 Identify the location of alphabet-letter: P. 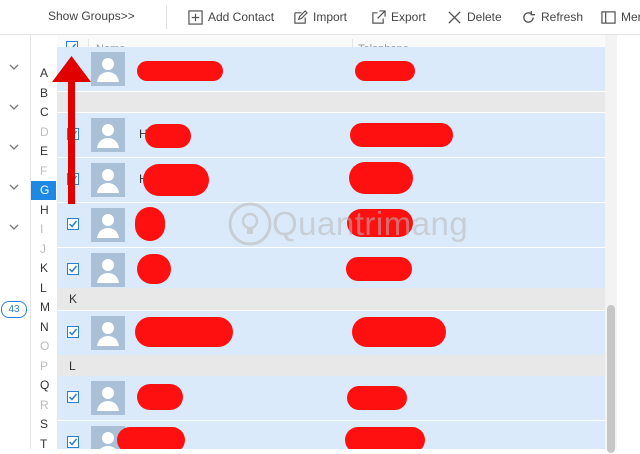
(43, 366).